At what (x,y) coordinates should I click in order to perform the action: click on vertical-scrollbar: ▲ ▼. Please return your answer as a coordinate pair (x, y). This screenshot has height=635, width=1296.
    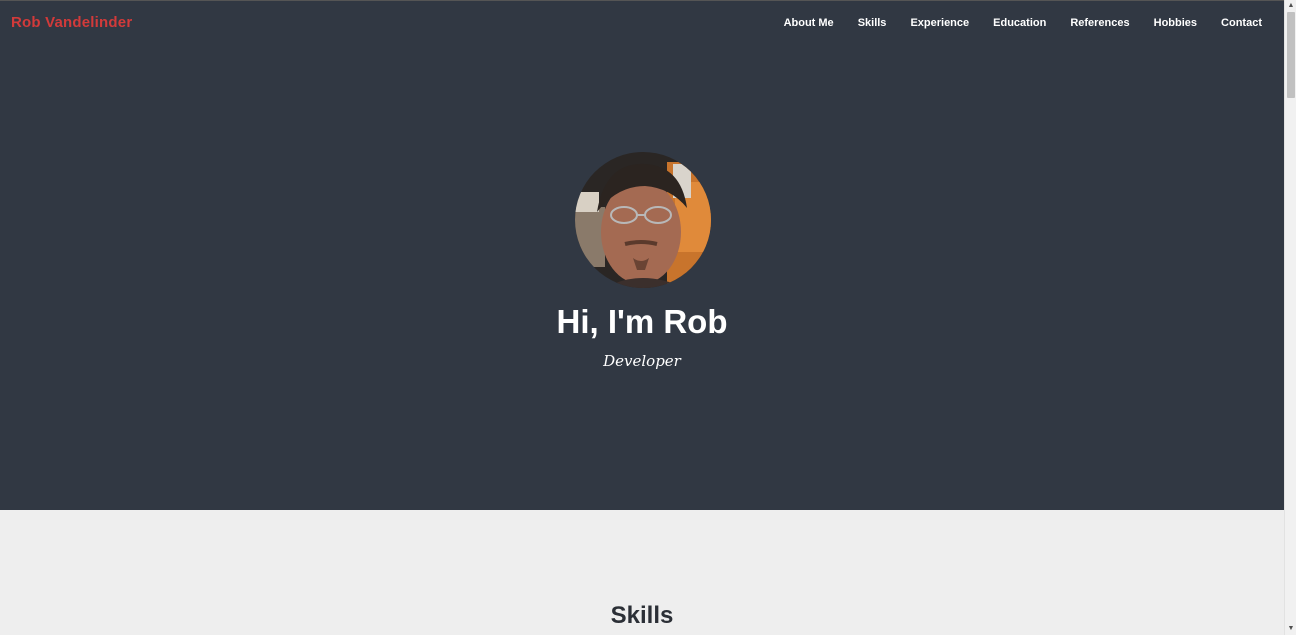
    Looking at the image, I should click on (1290, 317).